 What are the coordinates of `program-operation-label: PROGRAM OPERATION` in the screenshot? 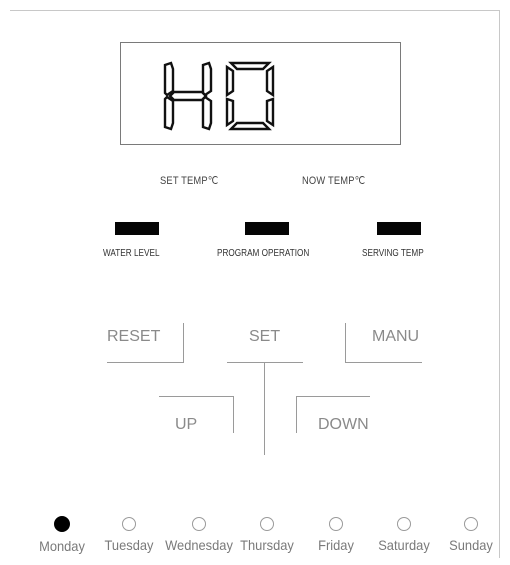 It's located at (263, 253).